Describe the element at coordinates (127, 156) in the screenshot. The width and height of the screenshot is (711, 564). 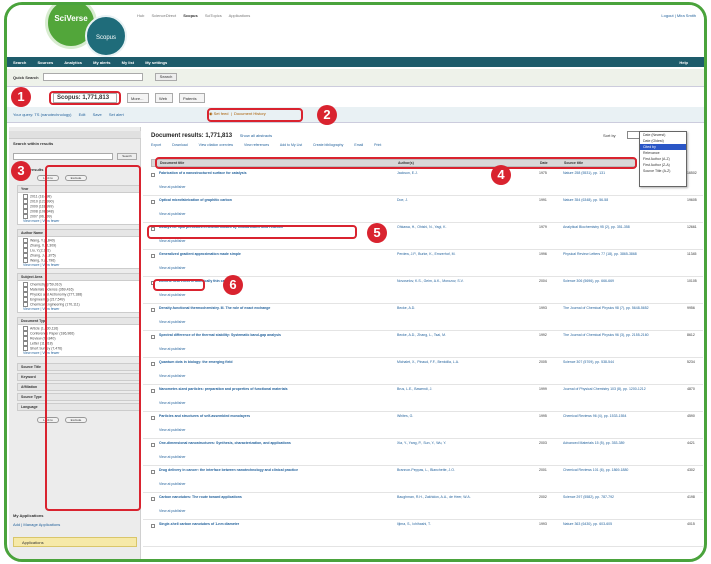
I see `search-within-button: Search` at that location.